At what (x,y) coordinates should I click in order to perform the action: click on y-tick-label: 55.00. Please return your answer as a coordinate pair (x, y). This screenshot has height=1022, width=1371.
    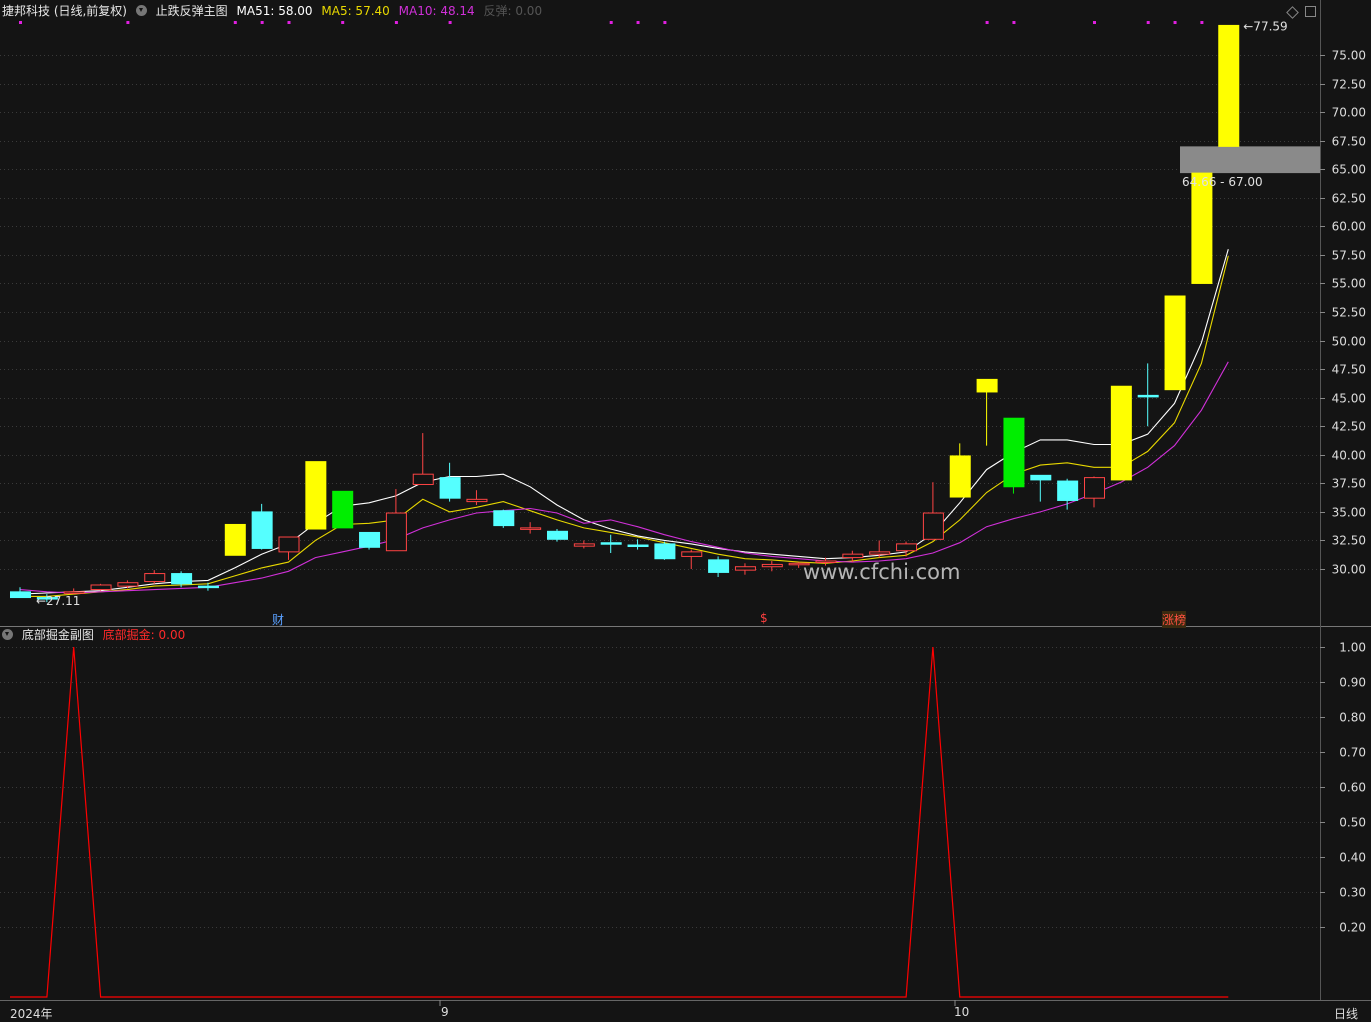
    Looking at the image, I should click on (1349, 284).